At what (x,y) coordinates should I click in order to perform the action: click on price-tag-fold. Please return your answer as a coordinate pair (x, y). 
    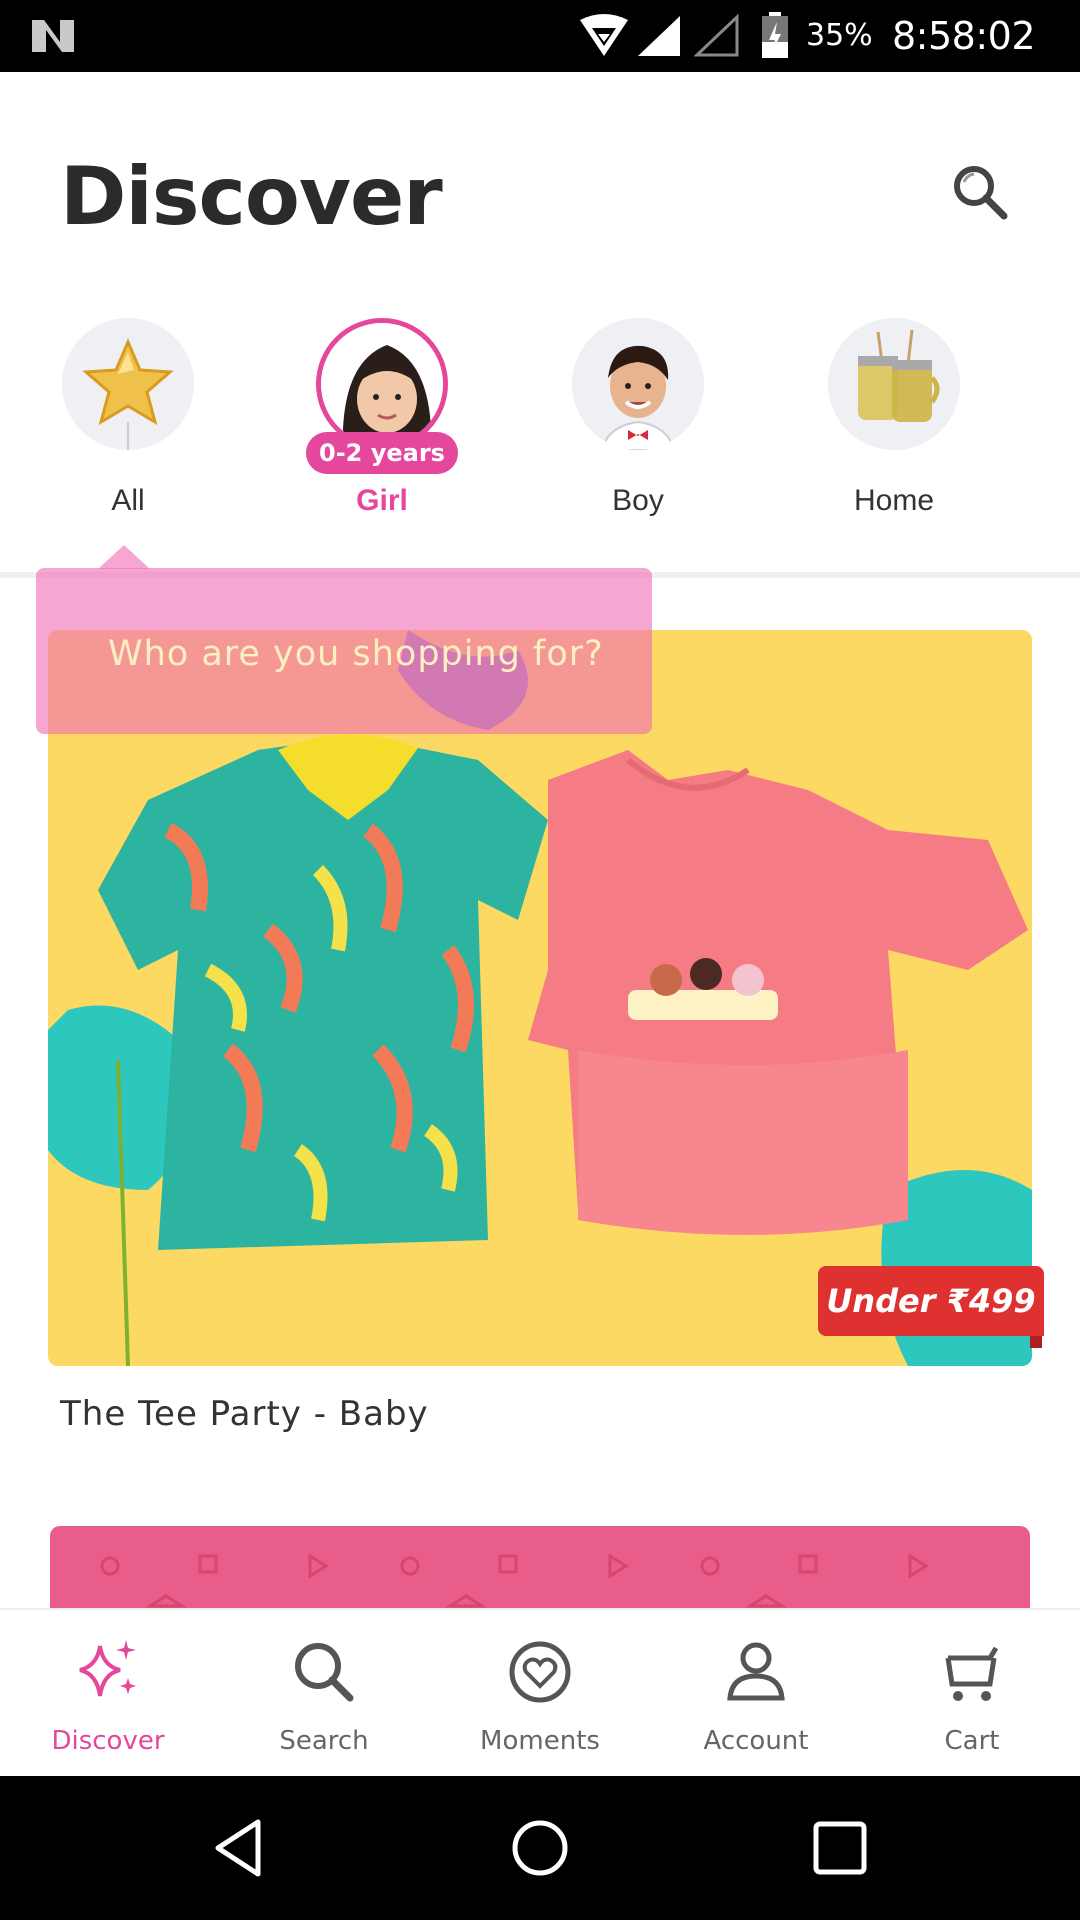
    Looking at the image, I should click on (1036, 1342).